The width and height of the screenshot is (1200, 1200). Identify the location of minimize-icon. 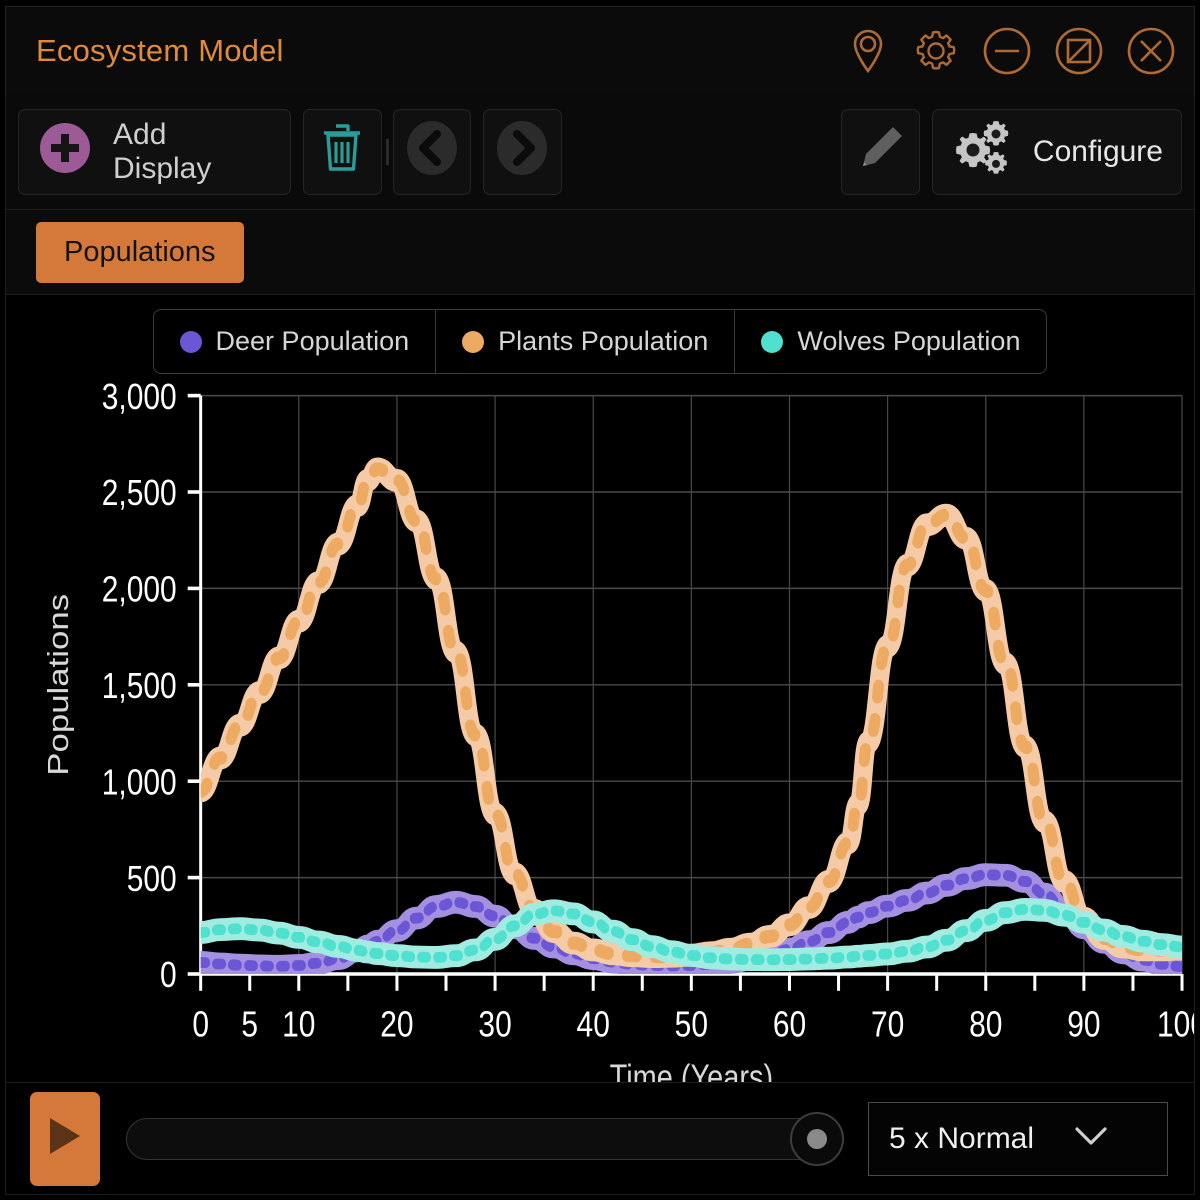
(1007, 51).